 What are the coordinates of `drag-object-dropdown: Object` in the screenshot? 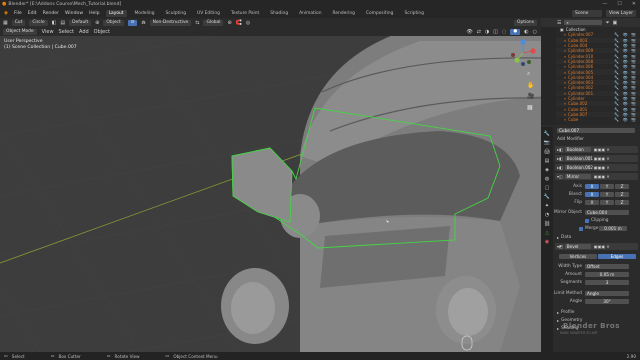 It's located at (113, 22).